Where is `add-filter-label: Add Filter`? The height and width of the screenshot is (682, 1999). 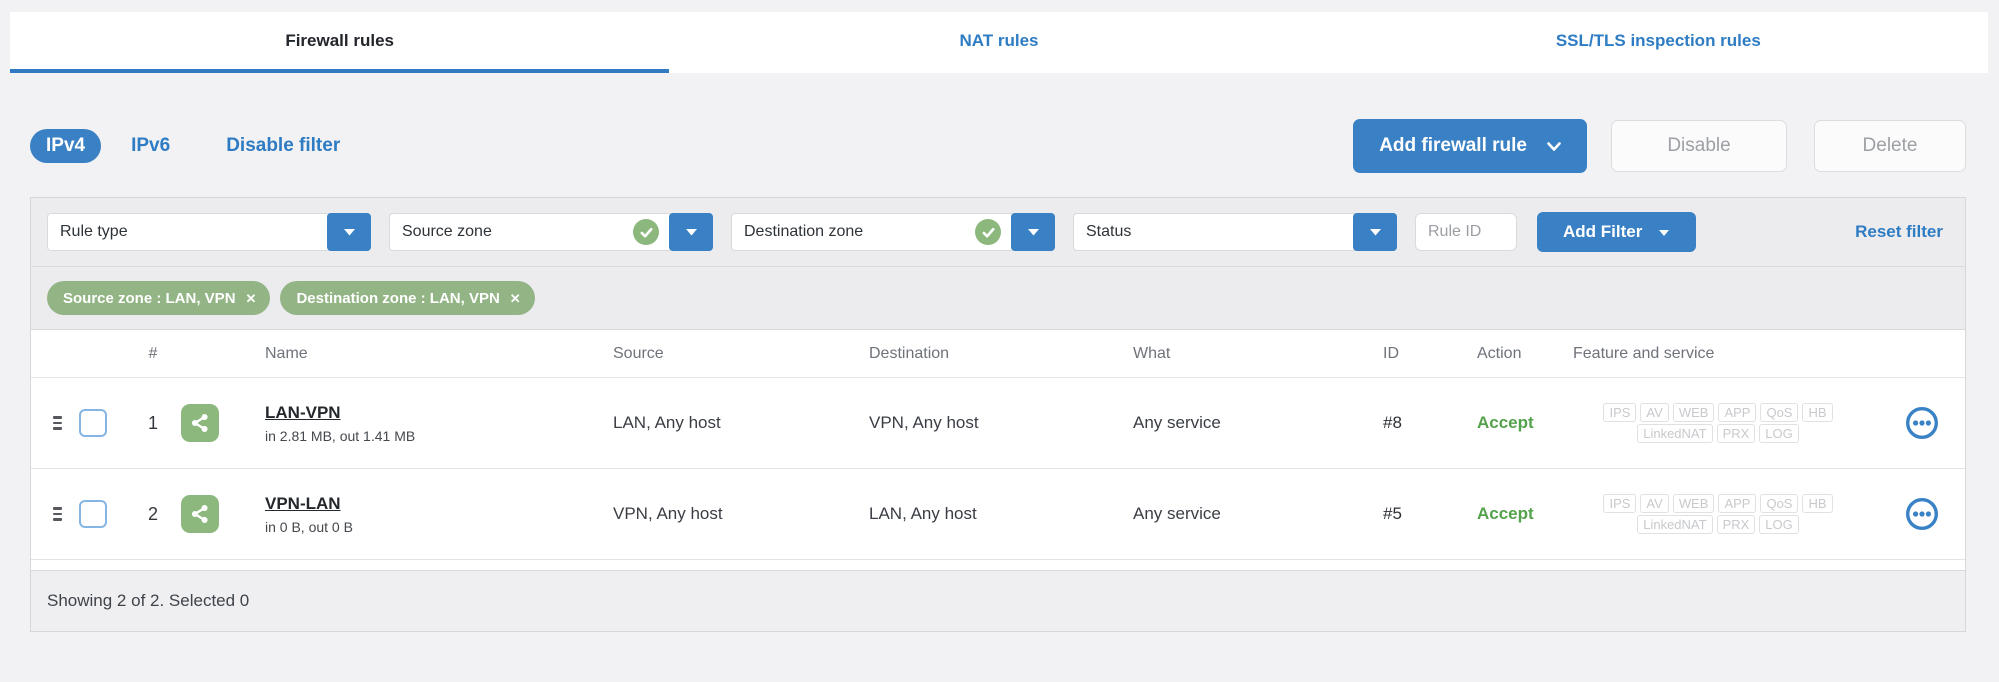
add-filter-label: Add Filter is located at coordinates (1603, 231).